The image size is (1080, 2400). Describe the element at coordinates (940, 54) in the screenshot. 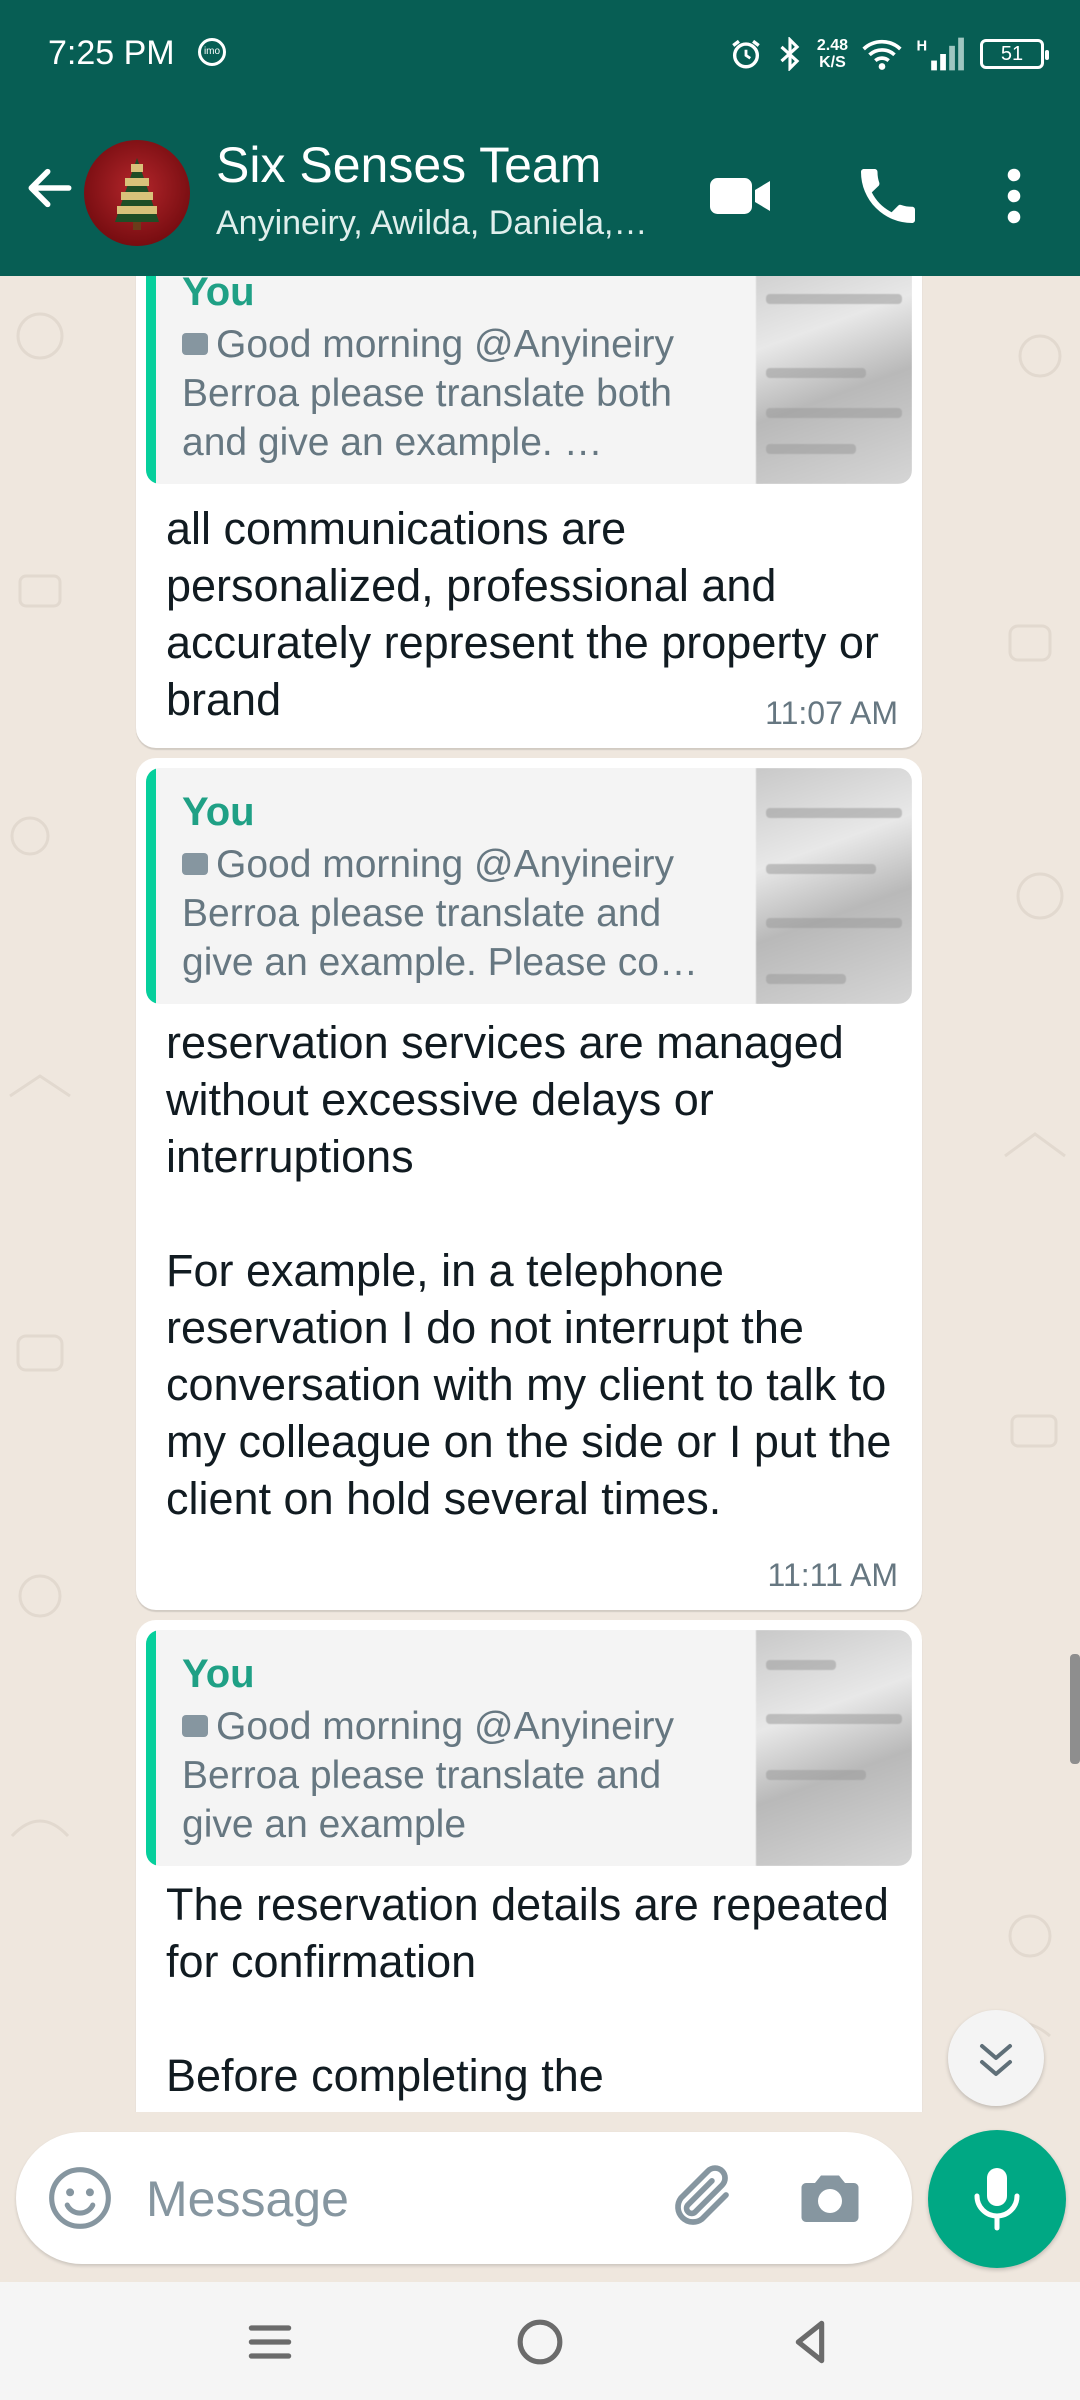

I see `signal-icon: H` at that location.